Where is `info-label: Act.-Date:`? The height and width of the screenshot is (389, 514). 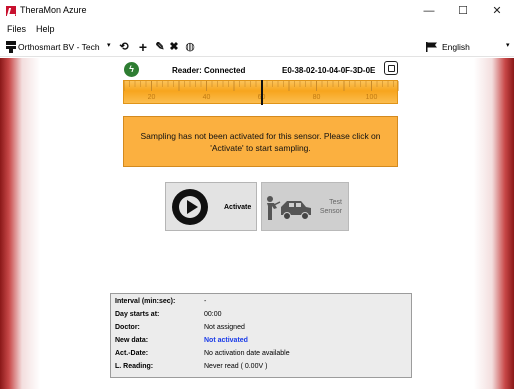 info-label: Act.-Date: is located at coordinates (132, 353).